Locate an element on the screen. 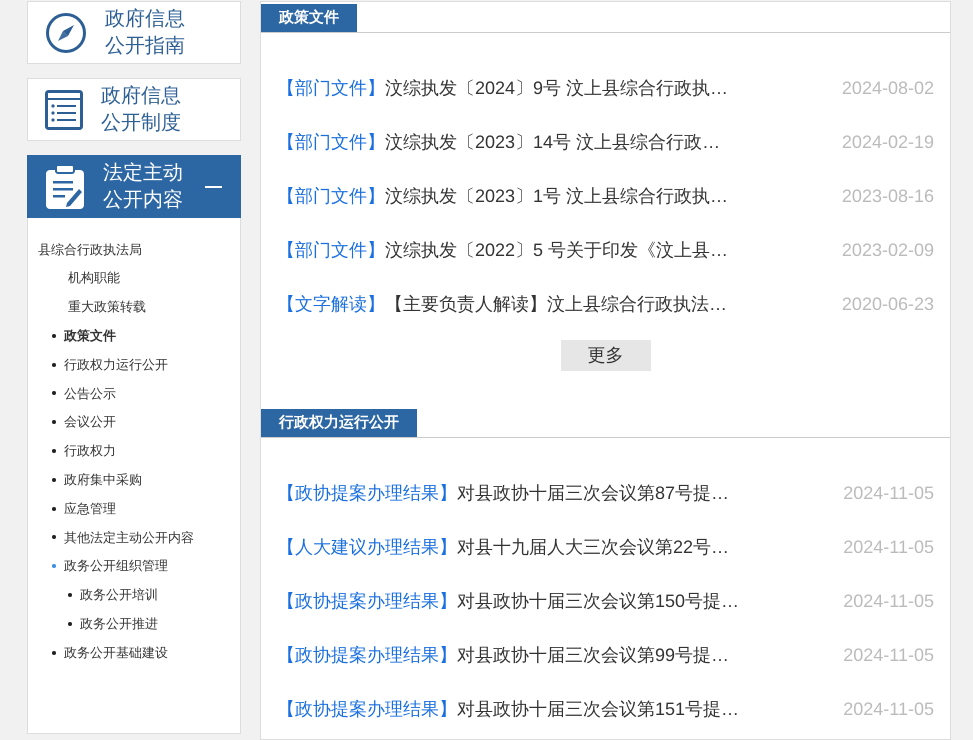 The image size is (973, 740). tree-item: 政务公开推进 is located at coordinates (119, 624).